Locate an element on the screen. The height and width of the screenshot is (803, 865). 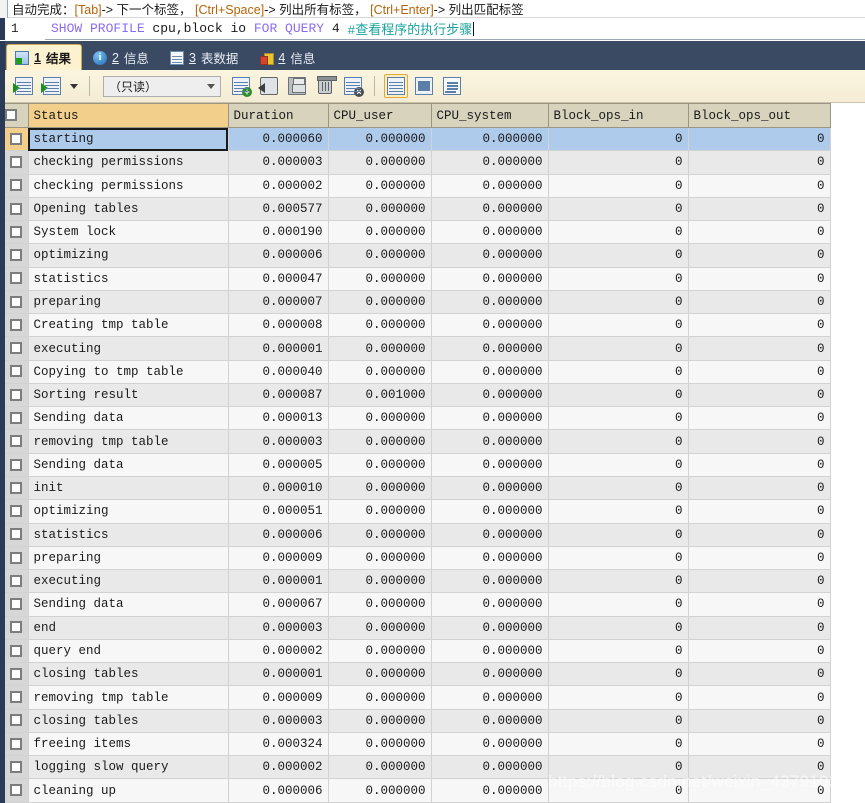
cell-duration: 0.000324 is located at coordinates (278, 744).